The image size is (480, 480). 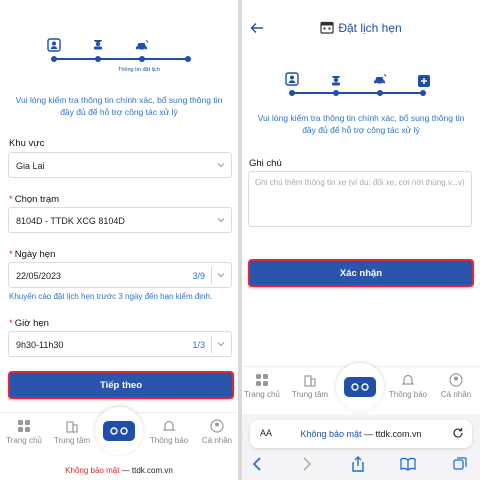 I want to click on progress-stepper: Thông tin đặt lịch, so click(x=119, y=56).